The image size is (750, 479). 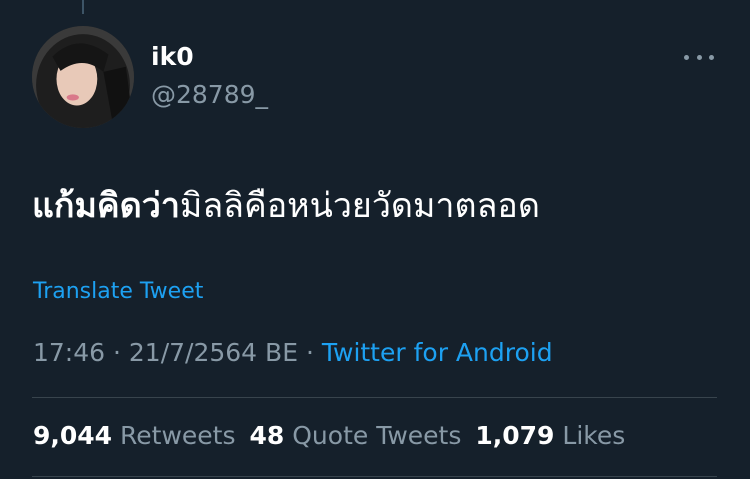 I want to click on tweet-date: 21/7/2564 BE, so click(x=213, y=352).